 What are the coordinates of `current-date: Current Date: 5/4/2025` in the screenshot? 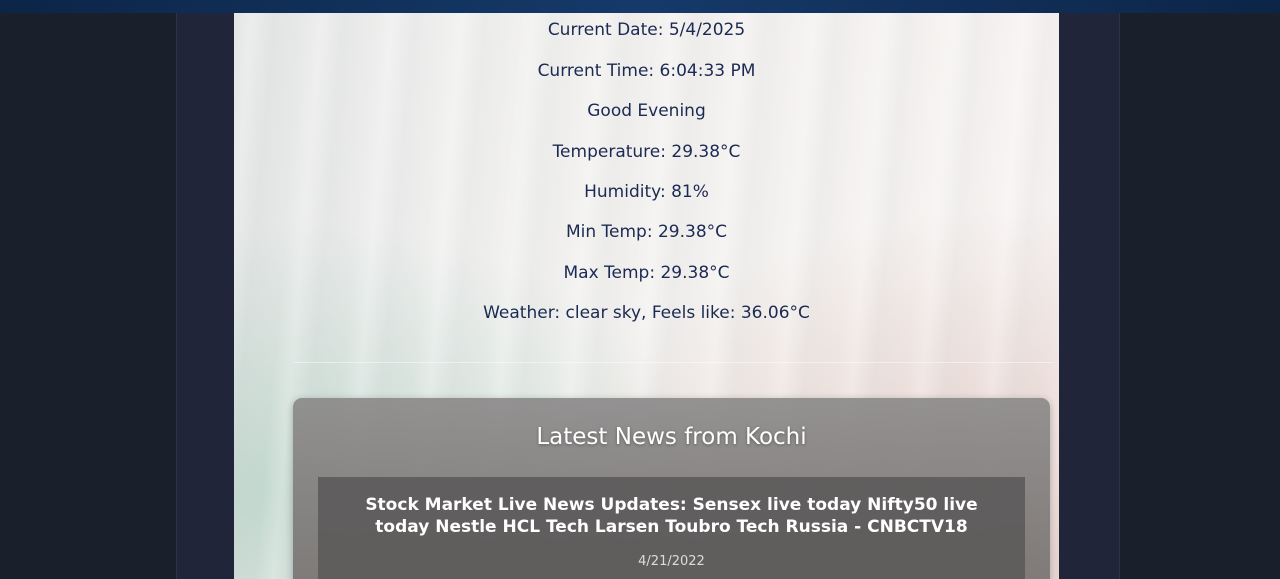 It's located at (646, 30).